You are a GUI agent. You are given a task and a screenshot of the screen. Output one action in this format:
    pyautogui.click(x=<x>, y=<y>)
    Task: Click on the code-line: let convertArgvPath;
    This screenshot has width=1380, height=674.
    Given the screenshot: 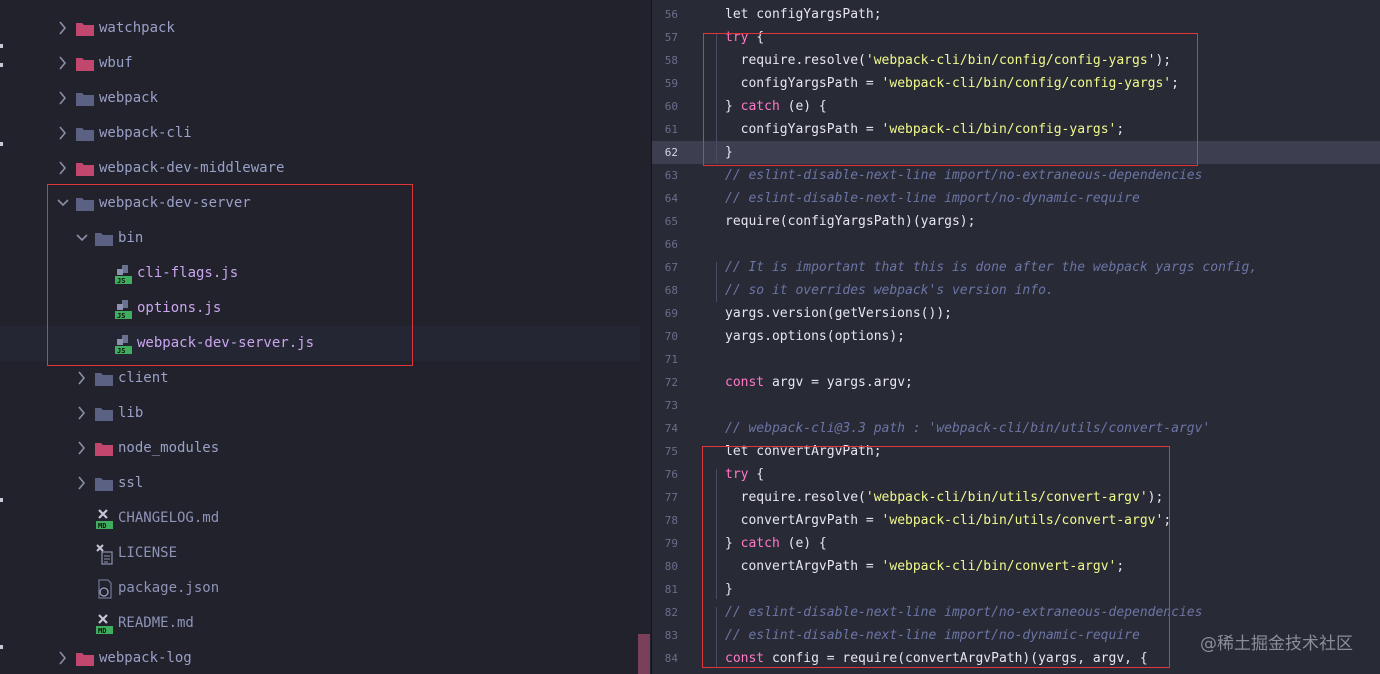 What is the action you would take?
    pyautogui.click(x=803, y=451)
    